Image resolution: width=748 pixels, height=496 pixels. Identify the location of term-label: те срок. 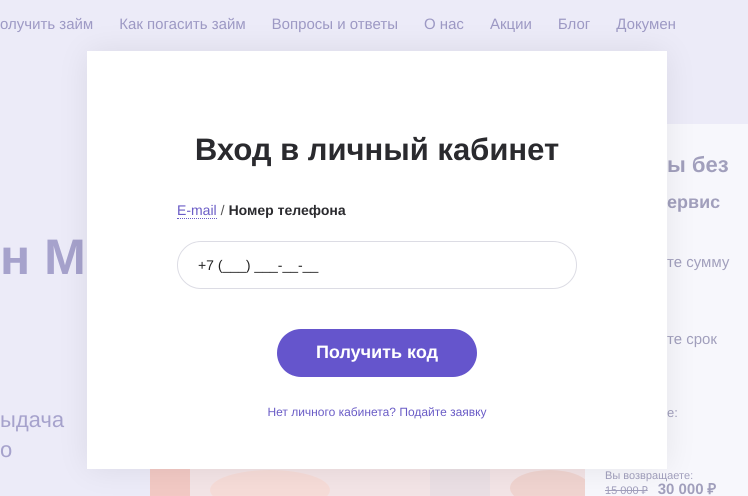
(692, 340).